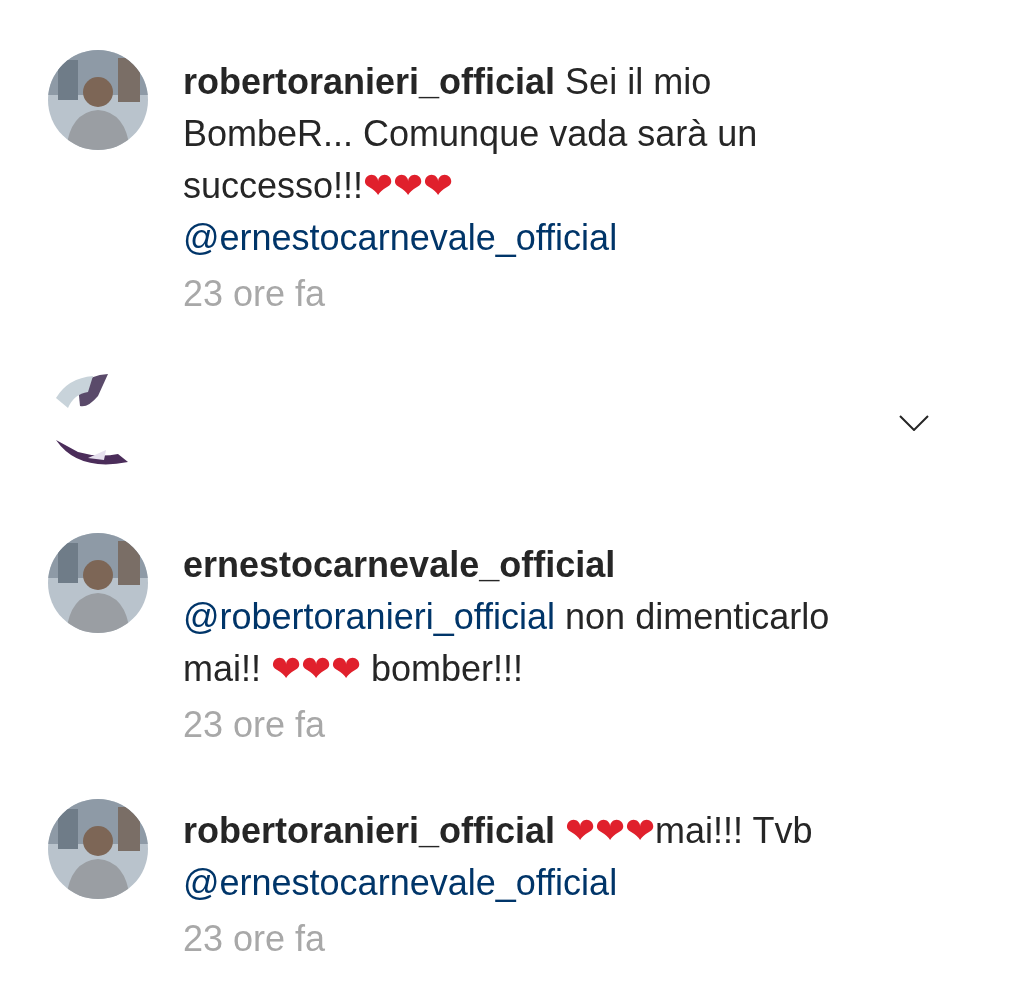 This screenshot has width=1024, height=984. I want to click on comment-text: ernestocarnevale_official @robertoranieri_official non dimenticarlo mai!! ❤❤❤ bomber!!!, so click(507, 617).